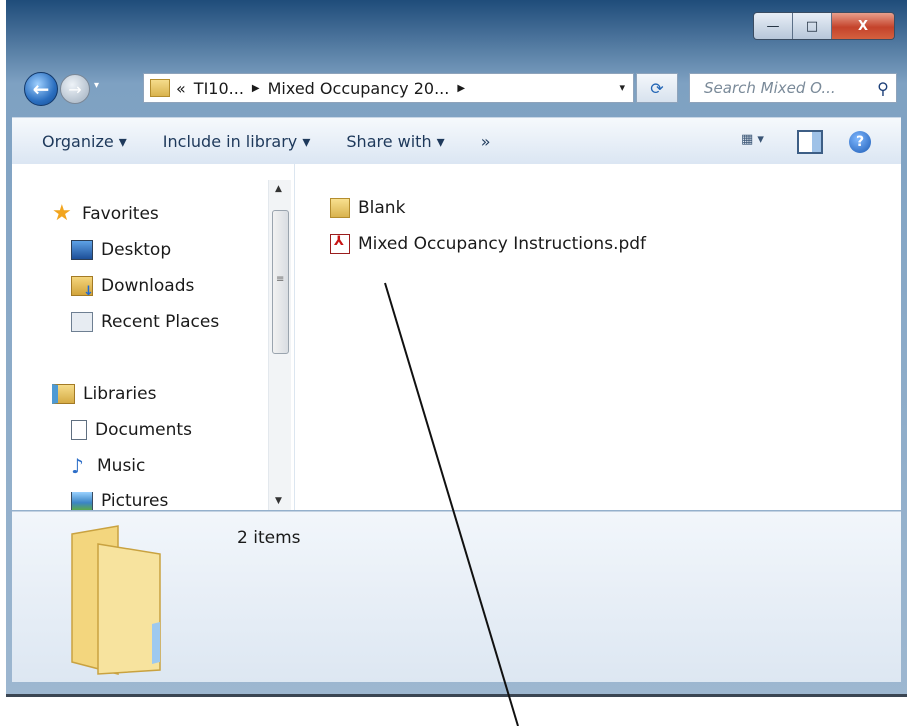 This screenshot has width=907, height=726. What do you see at coordinates (63, 394) in the screenshot?
I see `libraries-icon` at bounding box center [63, 394].